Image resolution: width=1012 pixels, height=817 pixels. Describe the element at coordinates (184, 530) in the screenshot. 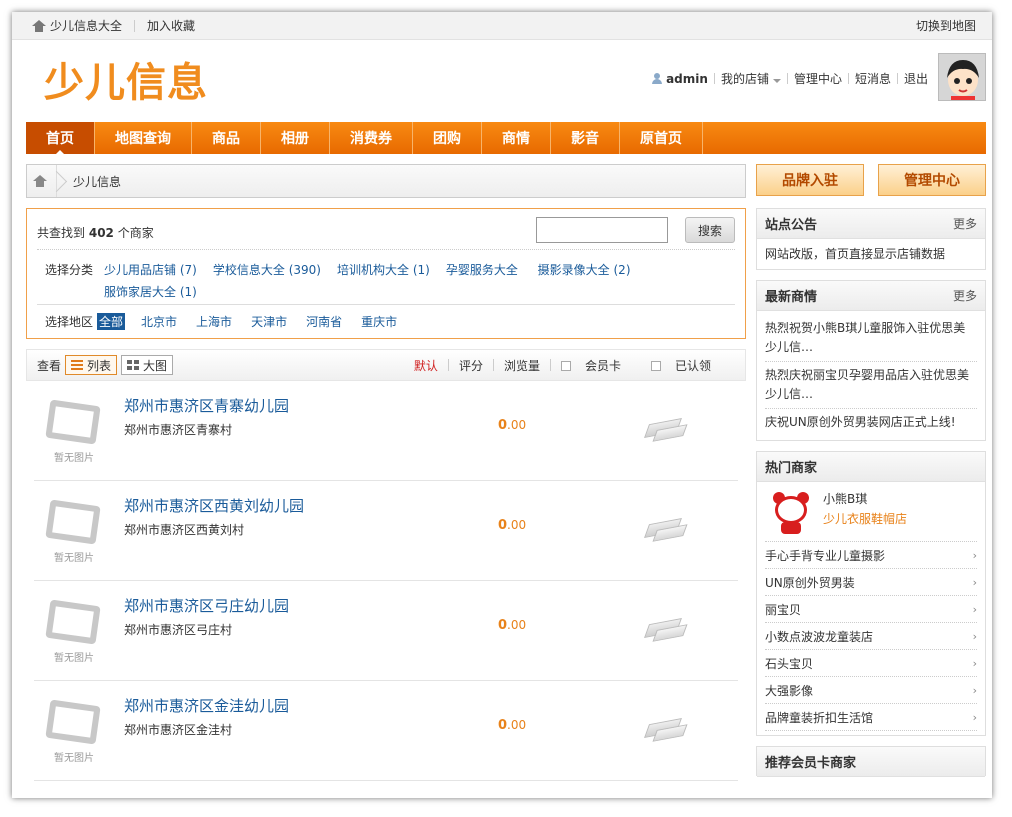

I see `shop-address: 郑州市惠济区西黄刘村` at that location.